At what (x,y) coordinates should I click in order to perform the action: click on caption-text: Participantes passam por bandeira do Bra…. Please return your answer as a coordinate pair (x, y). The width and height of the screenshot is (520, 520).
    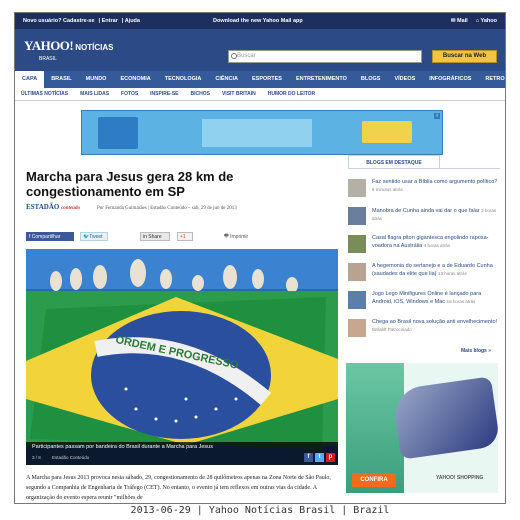
    Looking at the image, I should click on (122, 447).